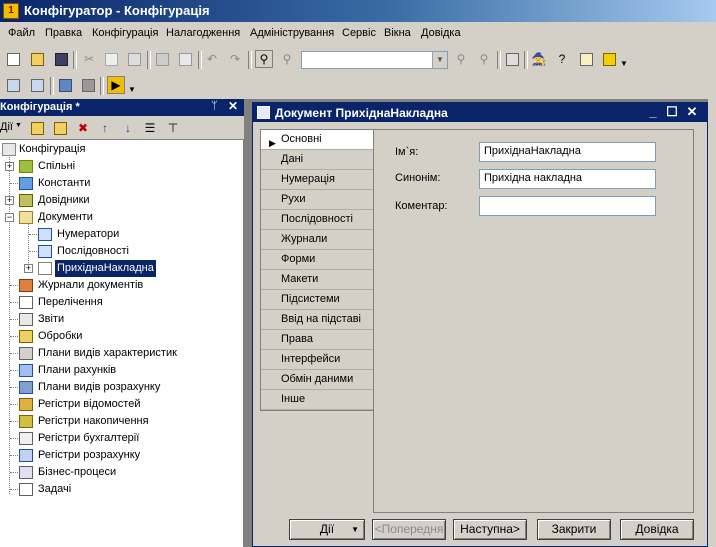 The height and width of the screenshot is (547, 716). Describe the element at coordinates (317, 220) in the screenshot. I see `tab-sequences: Послідовності` at that location.